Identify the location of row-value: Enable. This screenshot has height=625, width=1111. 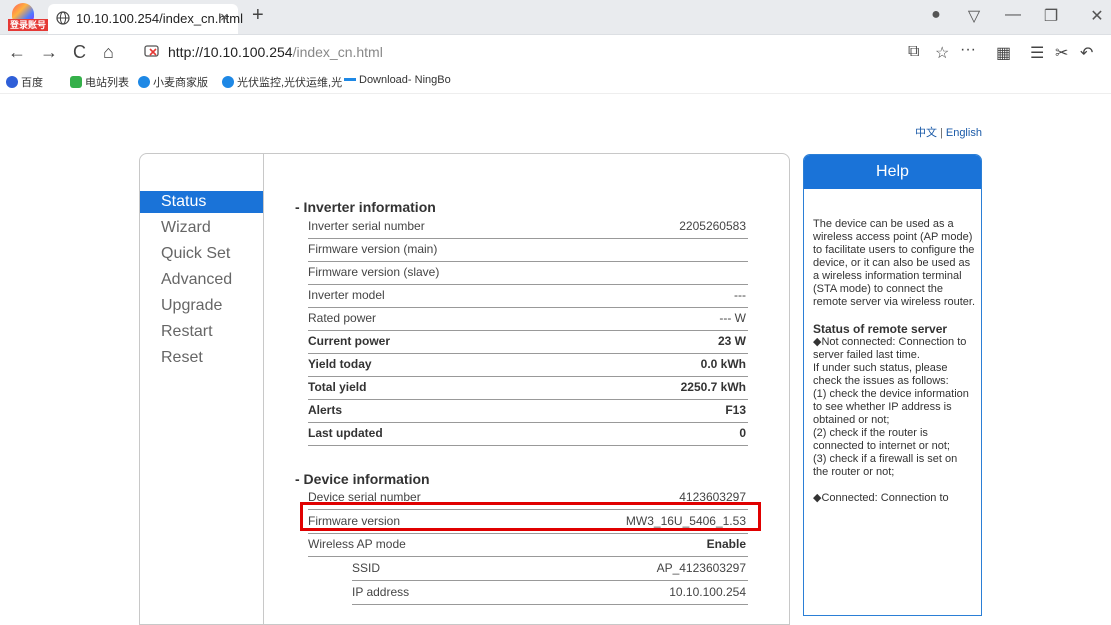
(726, 544).